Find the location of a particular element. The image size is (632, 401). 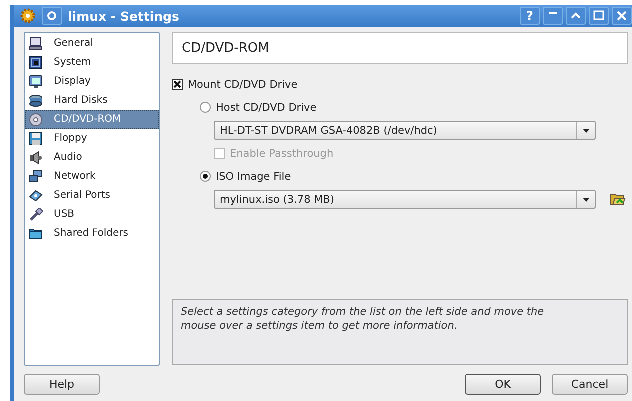

checkbox-label: Mount CD/DVD Drive is located at coordinates (243, 84).